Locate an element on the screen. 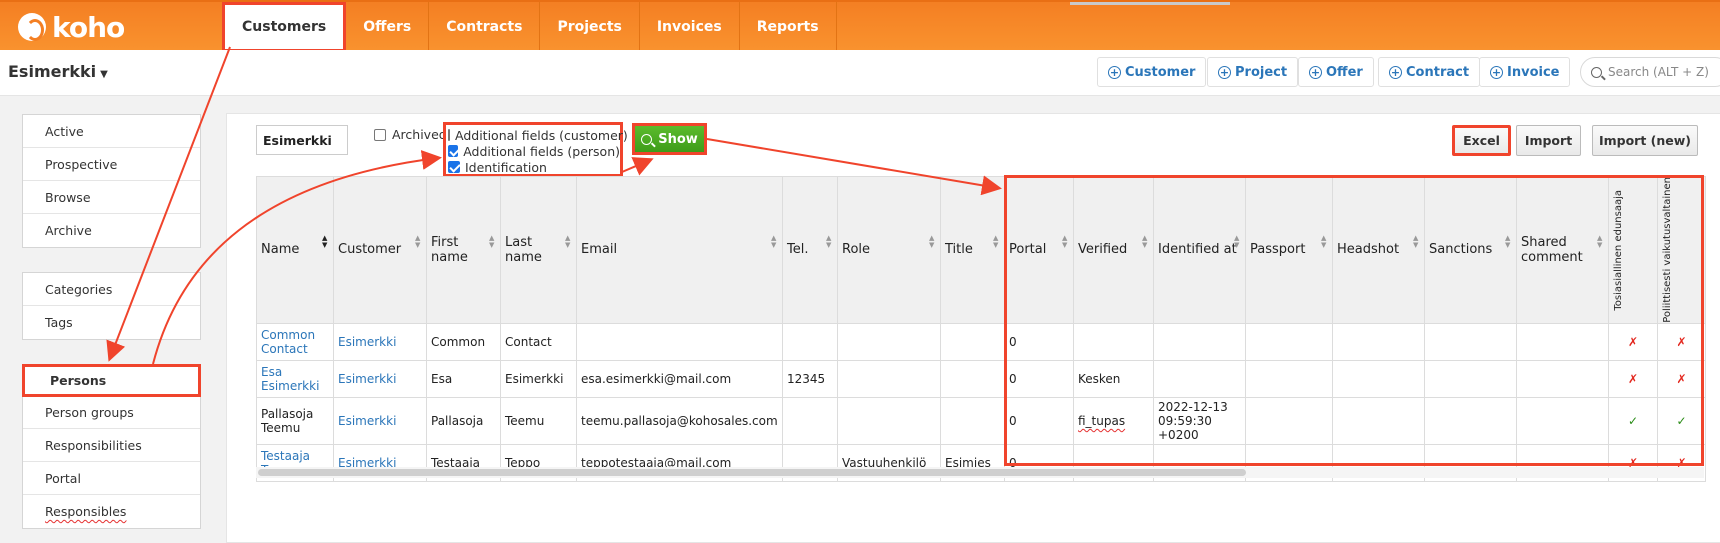 Image resolution: width=1720 pixels, height=543 pixels. import-new-button: Import (new) is located at coordinates (1645, 140).